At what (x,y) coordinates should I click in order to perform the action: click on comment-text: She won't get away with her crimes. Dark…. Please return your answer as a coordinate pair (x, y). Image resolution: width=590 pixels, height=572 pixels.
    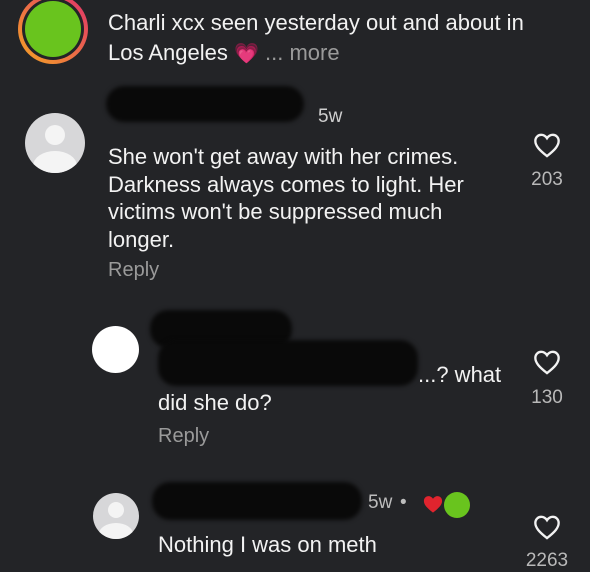
    Looking at the image, I should click on (286, 198).